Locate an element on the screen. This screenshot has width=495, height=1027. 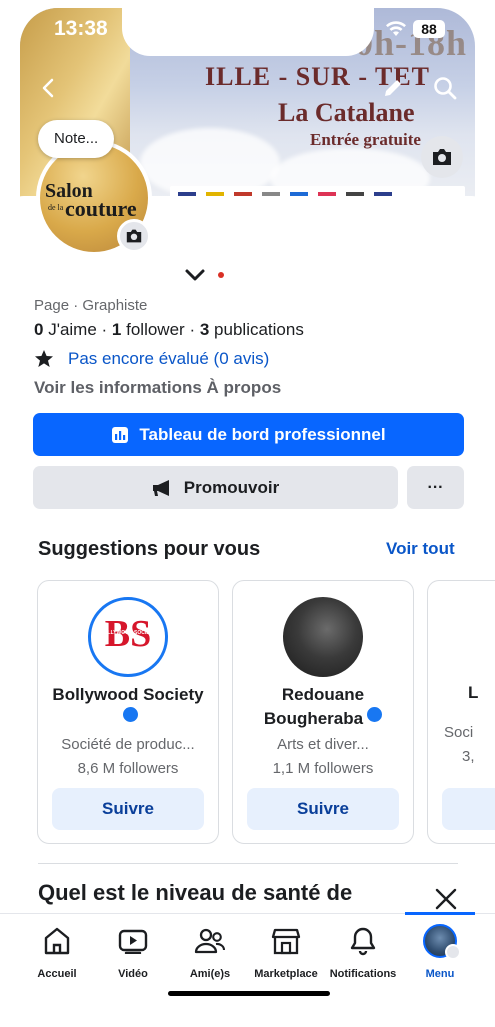
tab-label: Notifications is located at coordinates (363, 974).